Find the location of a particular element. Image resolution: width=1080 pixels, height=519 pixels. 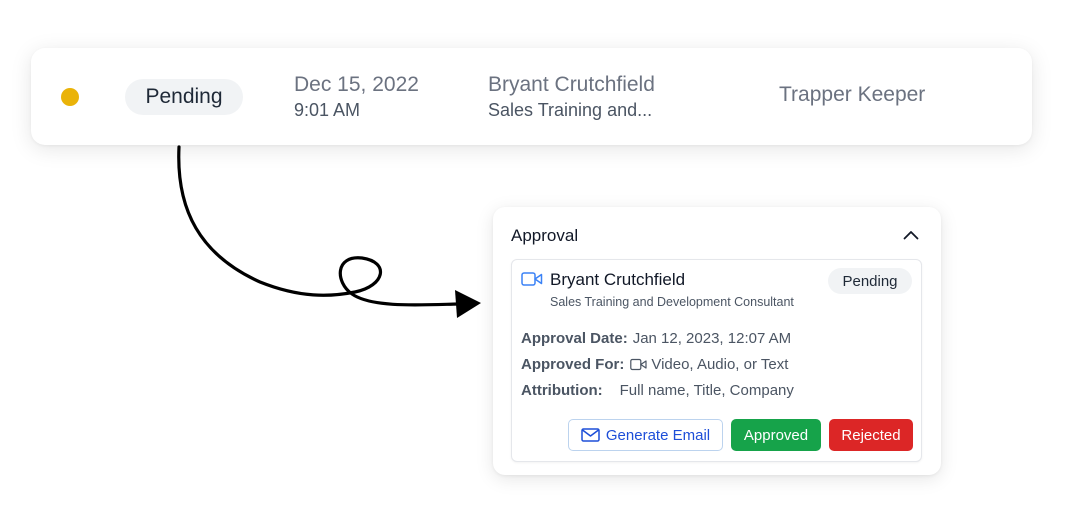

attribution-label: Attribution: is located at coordinates (562, 390).